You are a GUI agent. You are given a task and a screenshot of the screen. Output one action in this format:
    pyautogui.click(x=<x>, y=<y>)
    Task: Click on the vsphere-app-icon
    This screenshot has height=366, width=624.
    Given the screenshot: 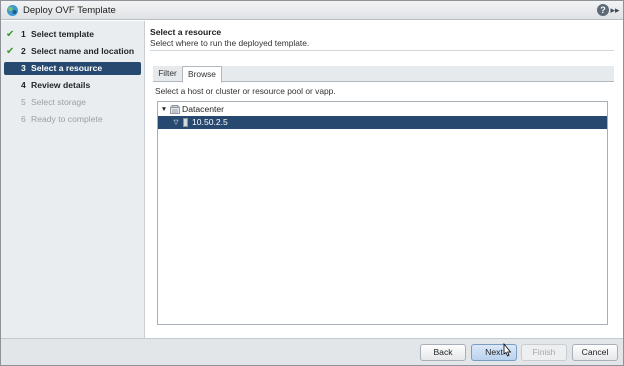 What is the action you would take?
    pyautogui.click(x=12, y=10)
    